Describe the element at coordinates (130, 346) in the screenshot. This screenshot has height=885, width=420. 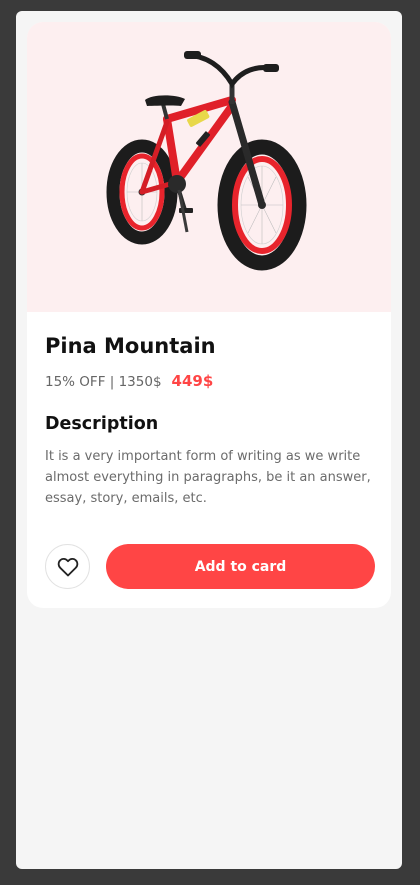
I see `product-title: Pina Mountain` at that location.